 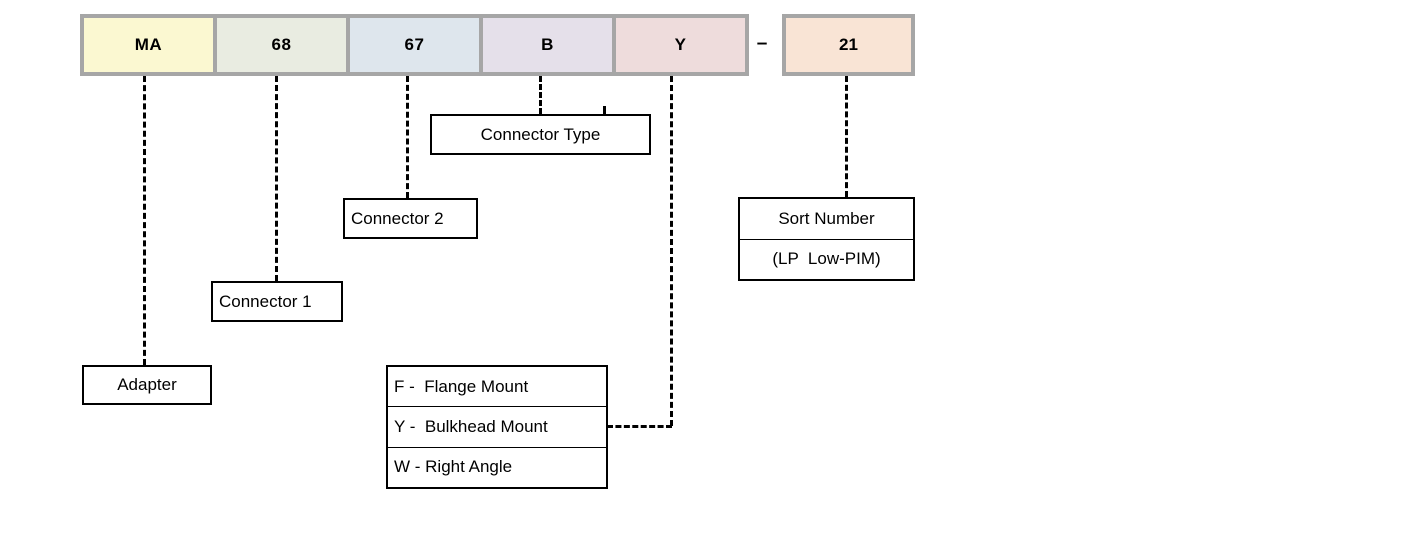 I want to click on callout-connector-2-line: Connector 2, so click(x=397, y=218).